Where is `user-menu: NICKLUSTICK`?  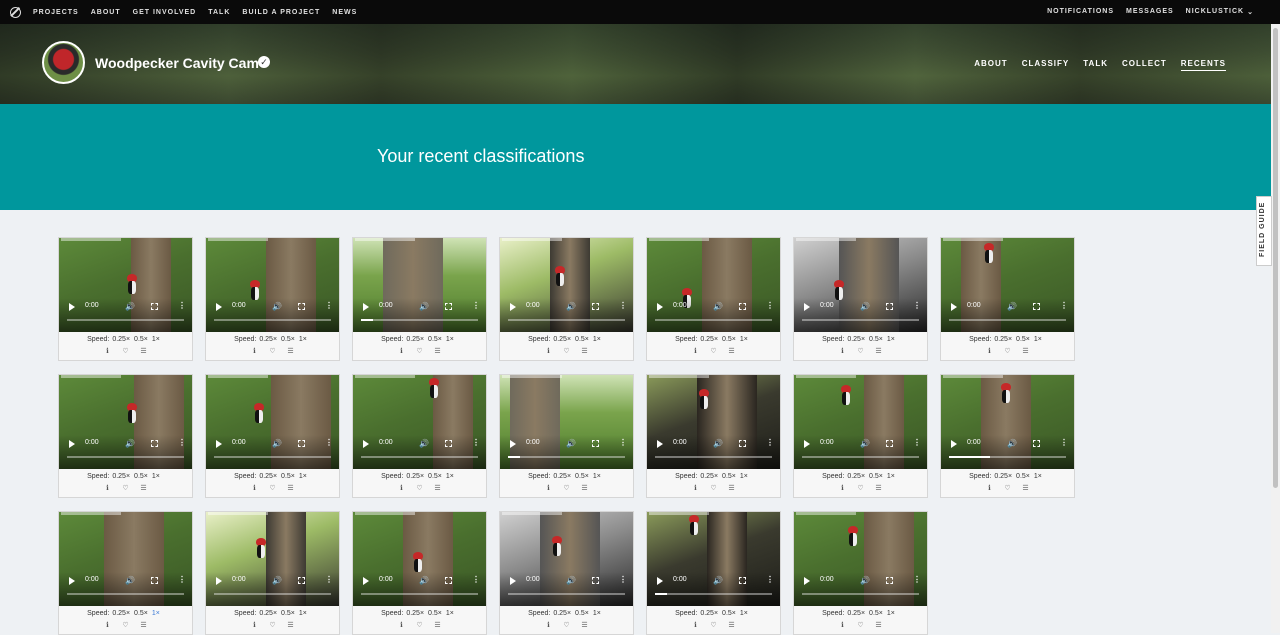
user-menu: NICKLUSTICK is located at coordinates (1215, 12).